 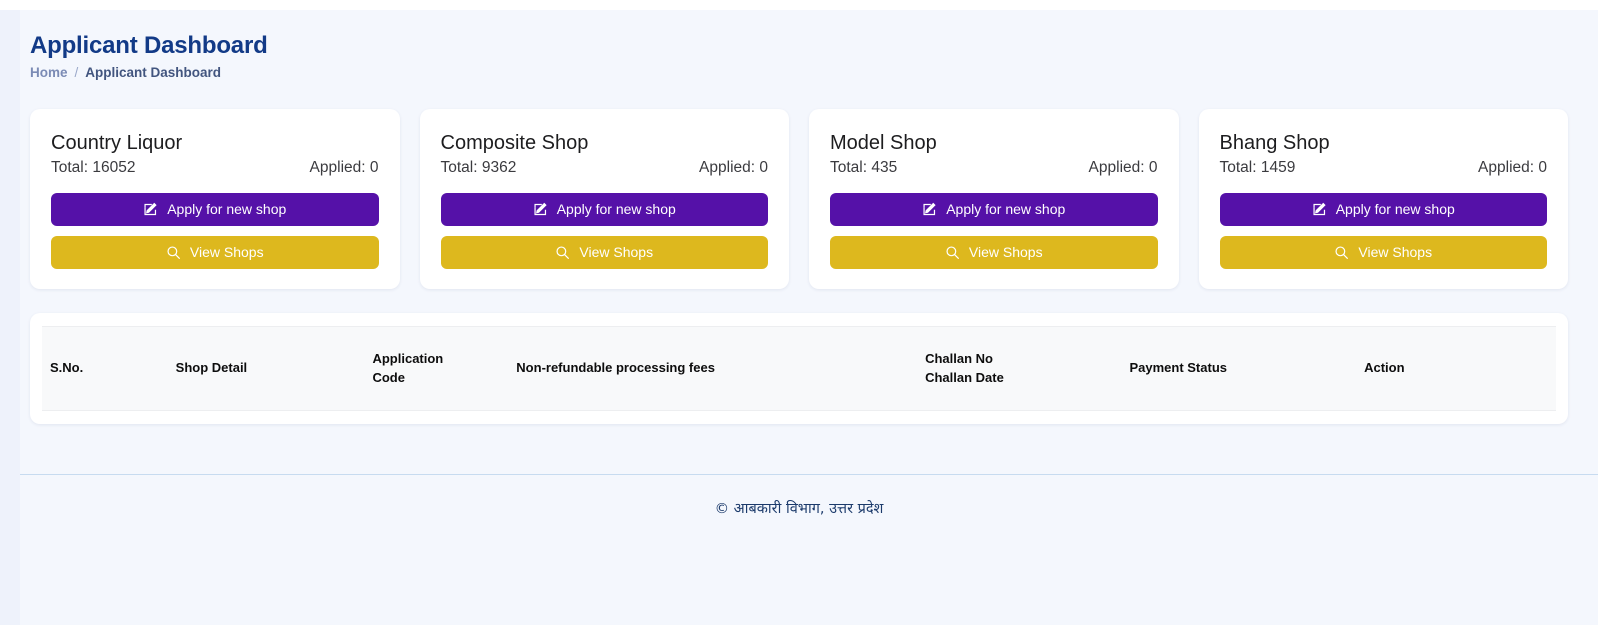 I want to click on shop-card-title: Model Shop, so click(x=883, y=142).